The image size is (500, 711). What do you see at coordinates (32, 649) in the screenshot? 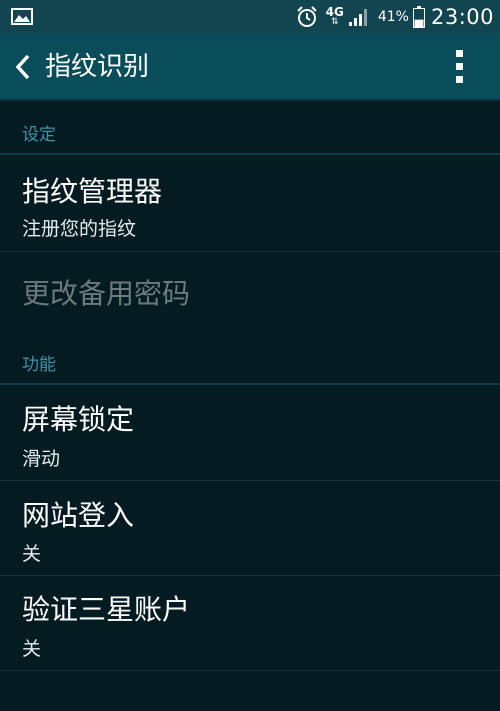
I see `verify-samsung-account-subtitle: 关` at bounding box center [32, 649].